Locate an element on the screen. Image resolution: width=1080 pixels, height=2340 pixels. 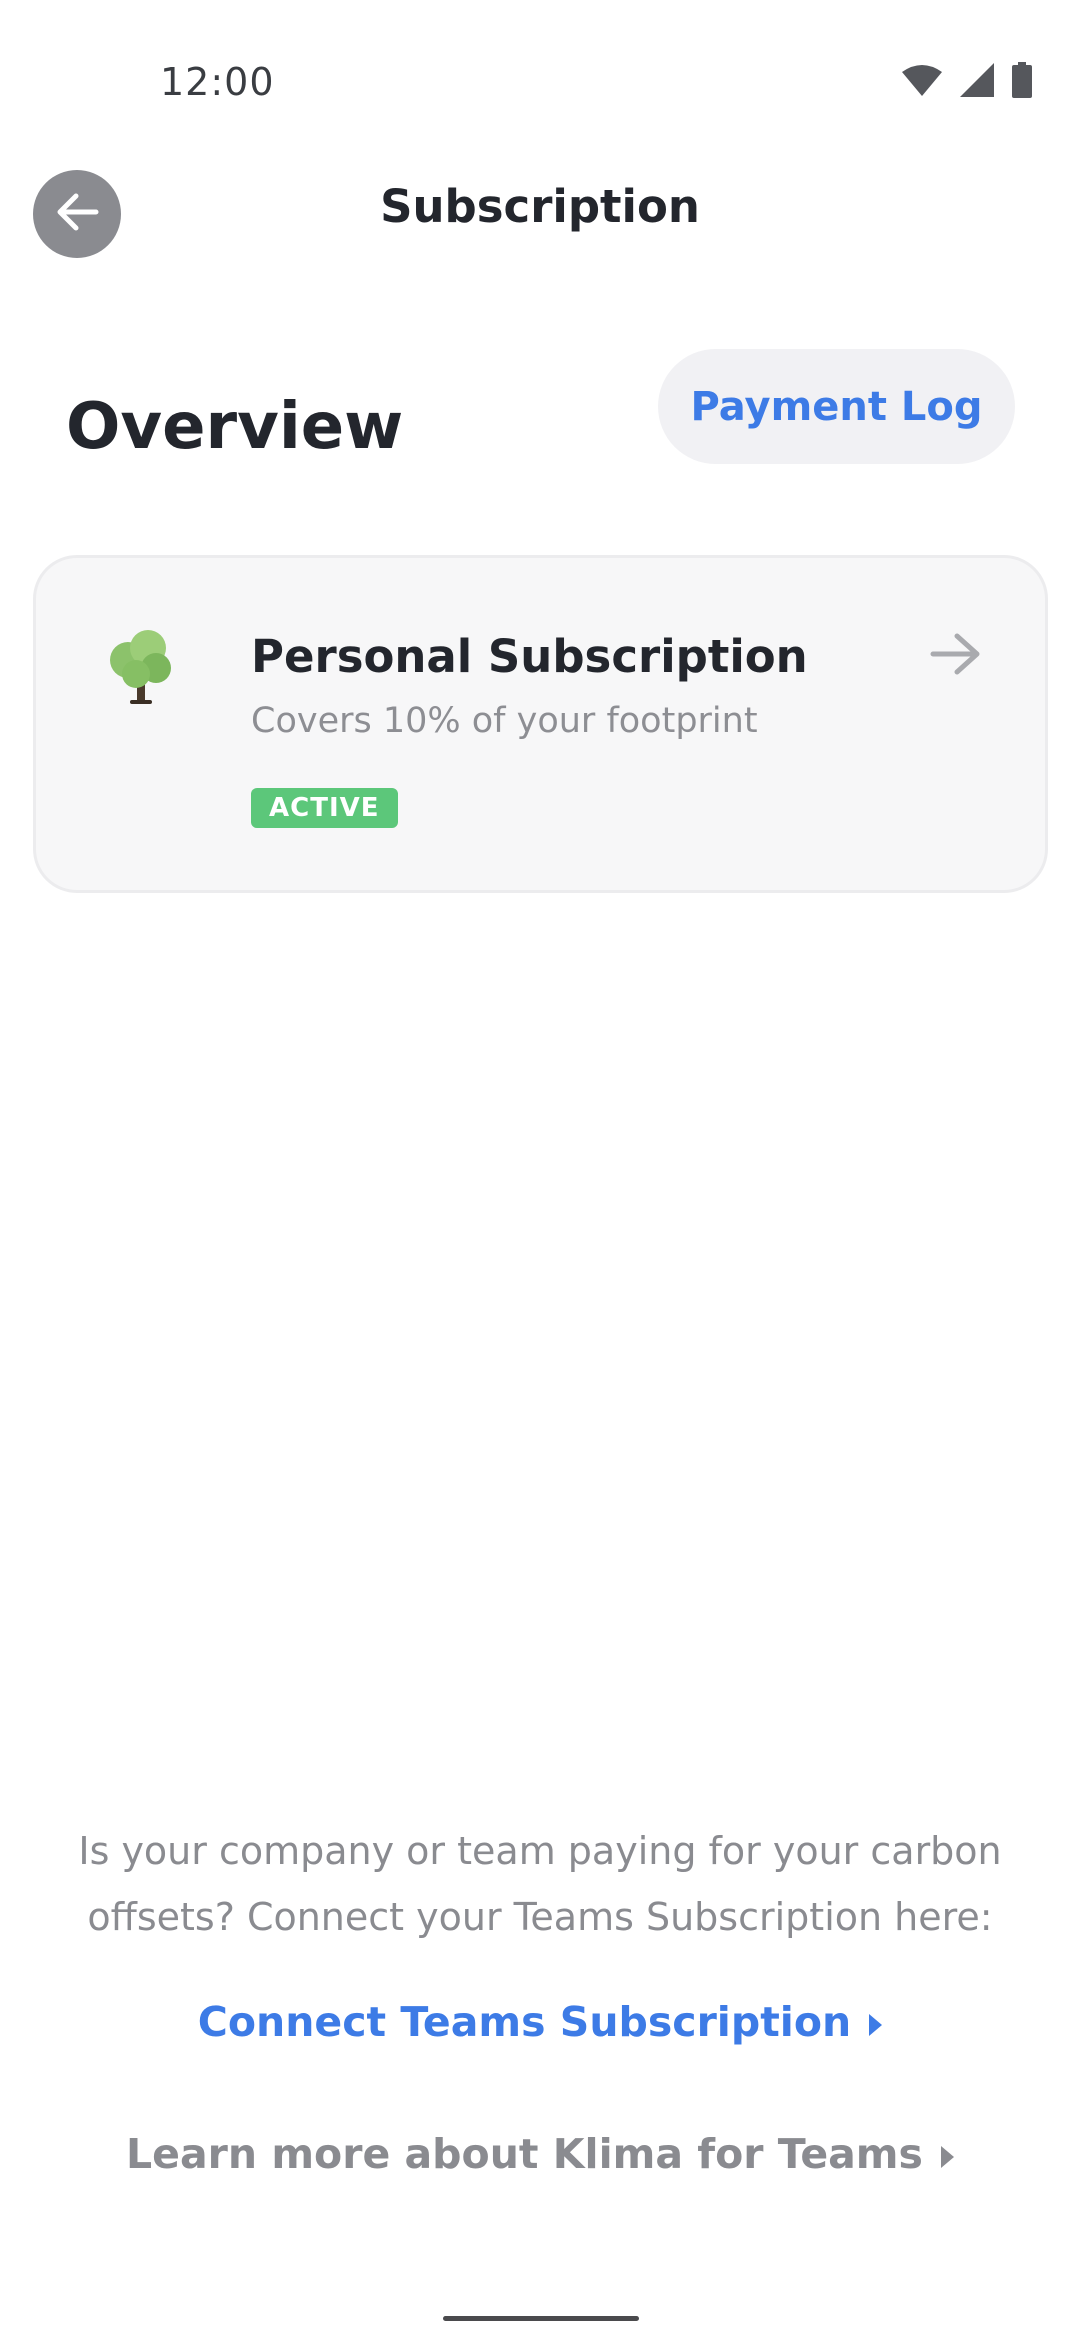
battery-icon is located at coordinates (1022, 80).